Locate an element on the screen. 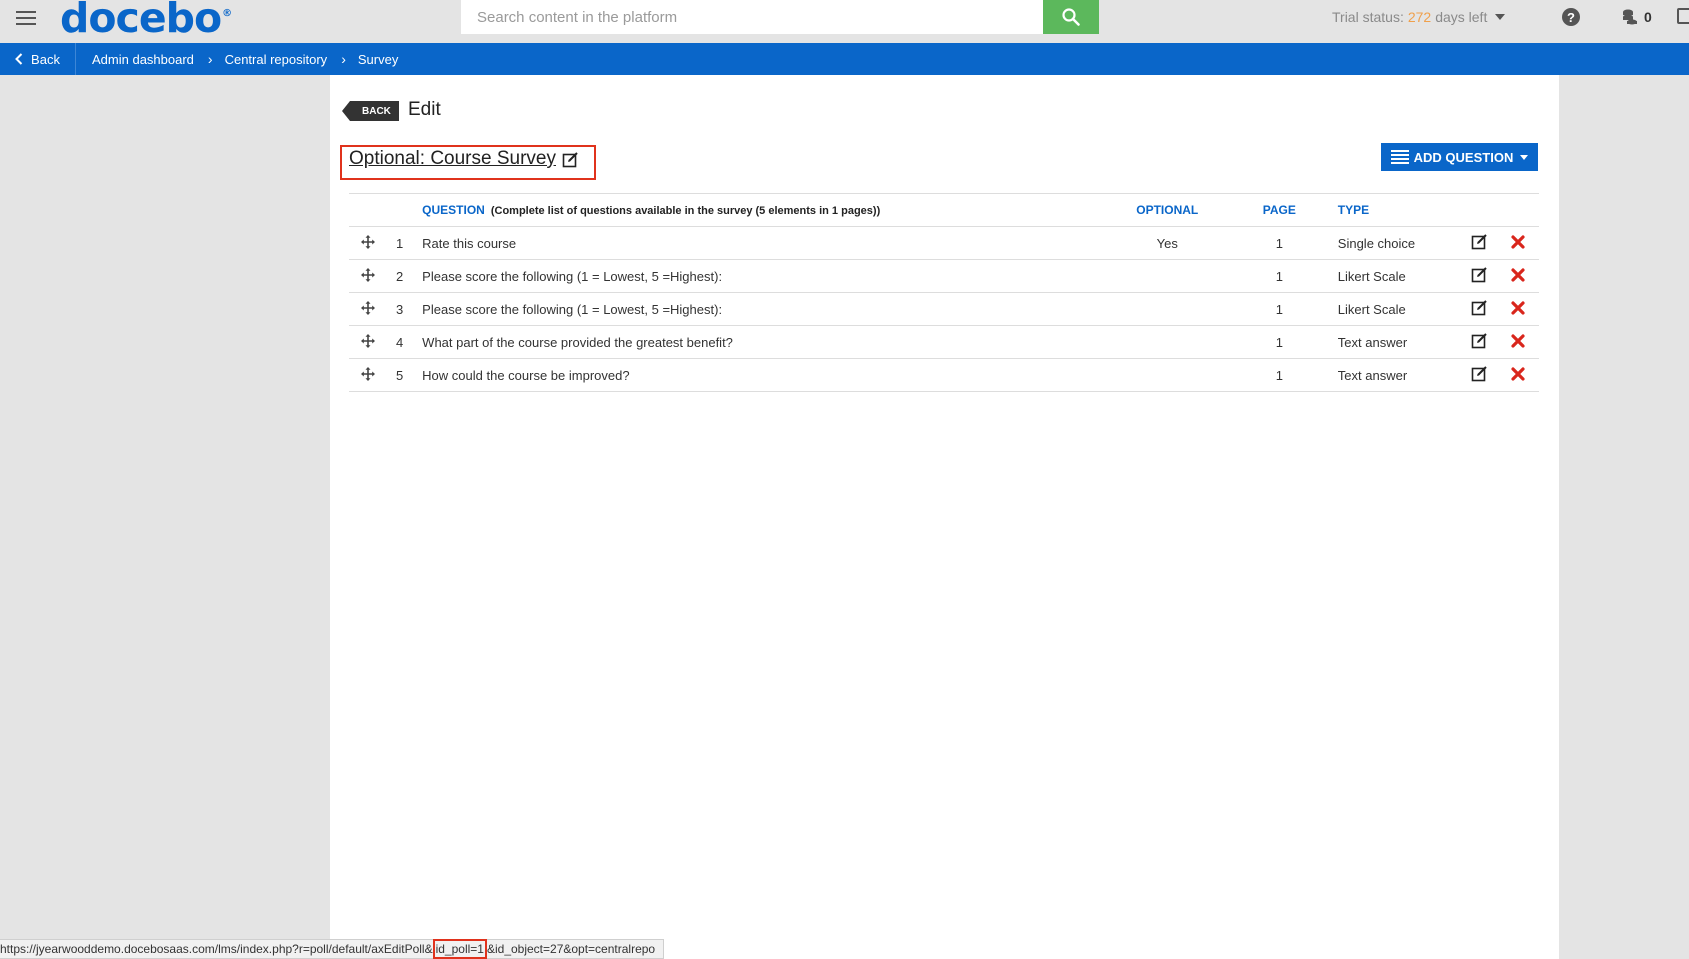 The width and height of the screenshot is (1689, 959). question-number: 4 is located at coordinates (400, 342).